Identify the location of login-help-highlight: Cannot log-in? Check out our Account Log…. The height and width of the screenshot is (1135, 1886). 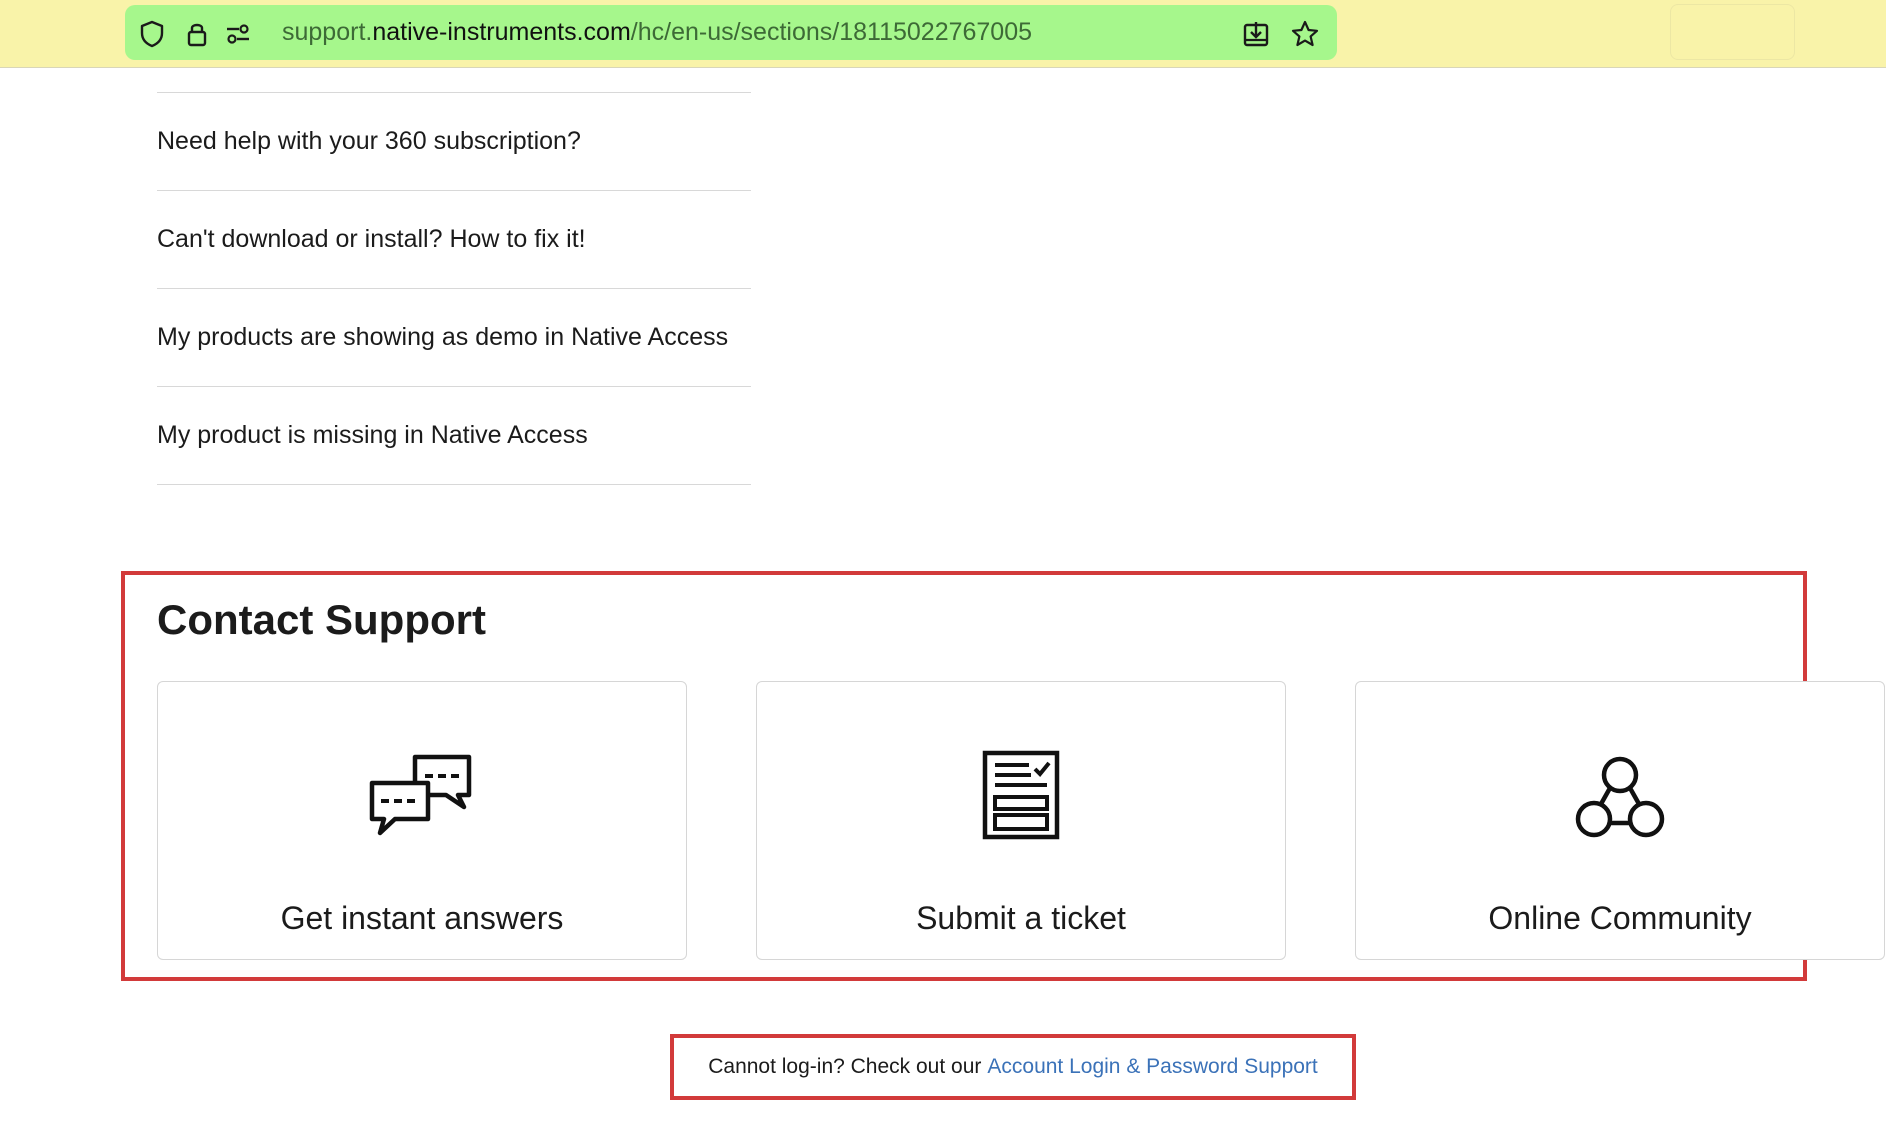
(1013, 1067).